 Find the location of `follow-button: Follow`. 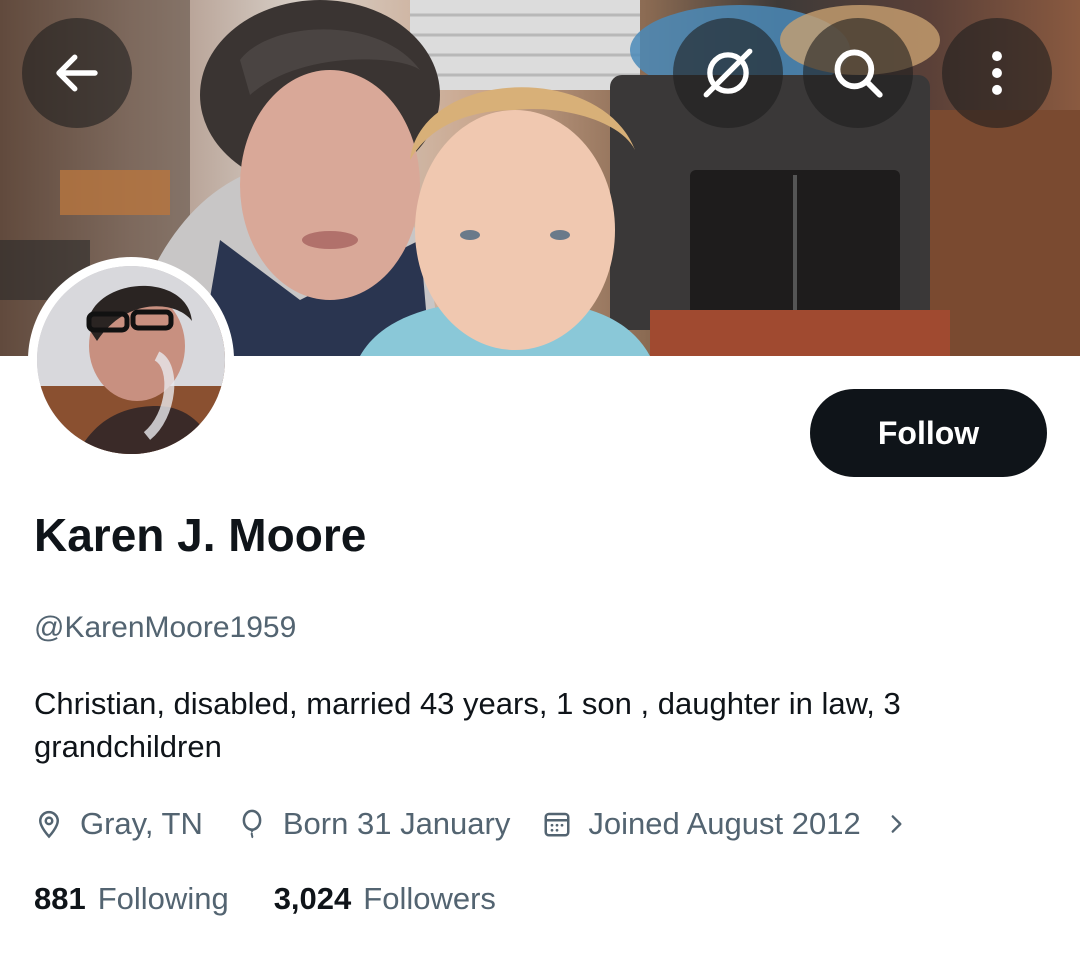

follow-button: Follow is located at coordinates (928, 433).